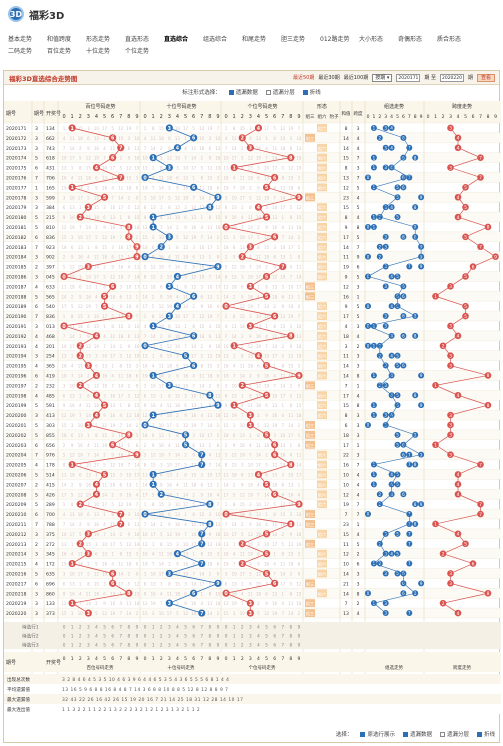 This screenshot has height=746, width=503. What do you see at coordinates (415, 117) in the screenshot?
I see `digit-header: 8` at bounding box center [415, 117].